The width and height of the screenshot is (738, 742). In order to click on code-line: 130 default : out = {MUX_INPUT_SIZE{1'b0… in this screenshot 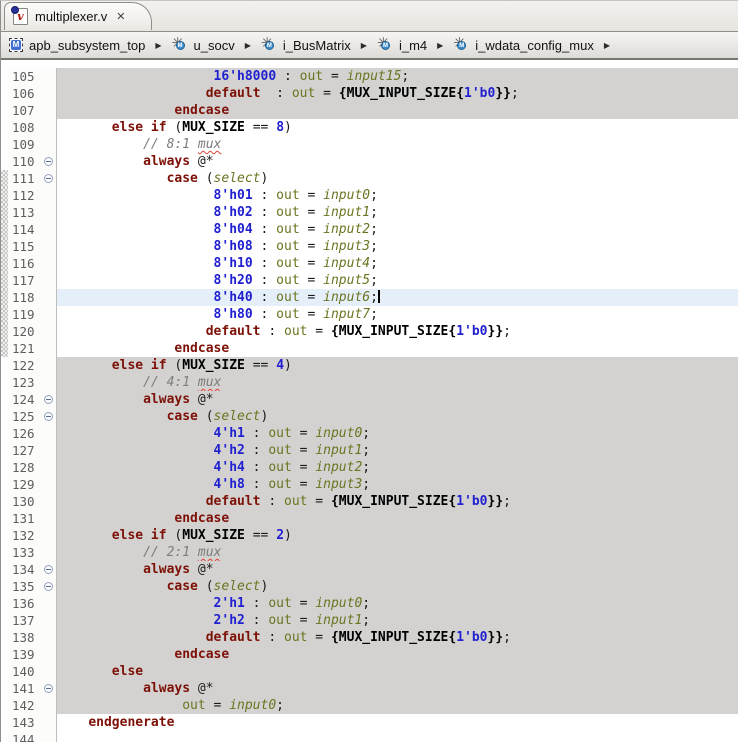, I will do `click(369, 501)`.